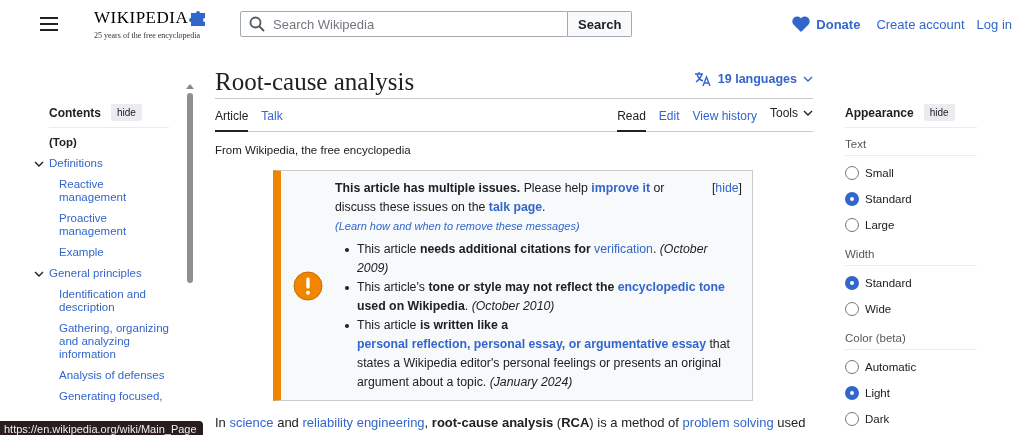 Image resolution: width=1024 pixels, height=435 pixels. I want to click on bracket: [, so click(713, 188).